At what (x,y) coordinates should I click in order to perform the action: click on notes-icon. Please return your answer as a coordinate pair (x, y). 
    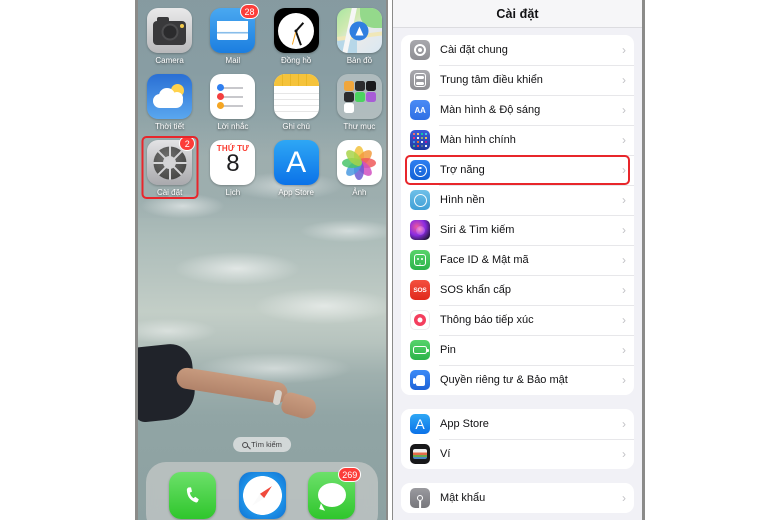
    Looking at the image, I should click on (296, 96).